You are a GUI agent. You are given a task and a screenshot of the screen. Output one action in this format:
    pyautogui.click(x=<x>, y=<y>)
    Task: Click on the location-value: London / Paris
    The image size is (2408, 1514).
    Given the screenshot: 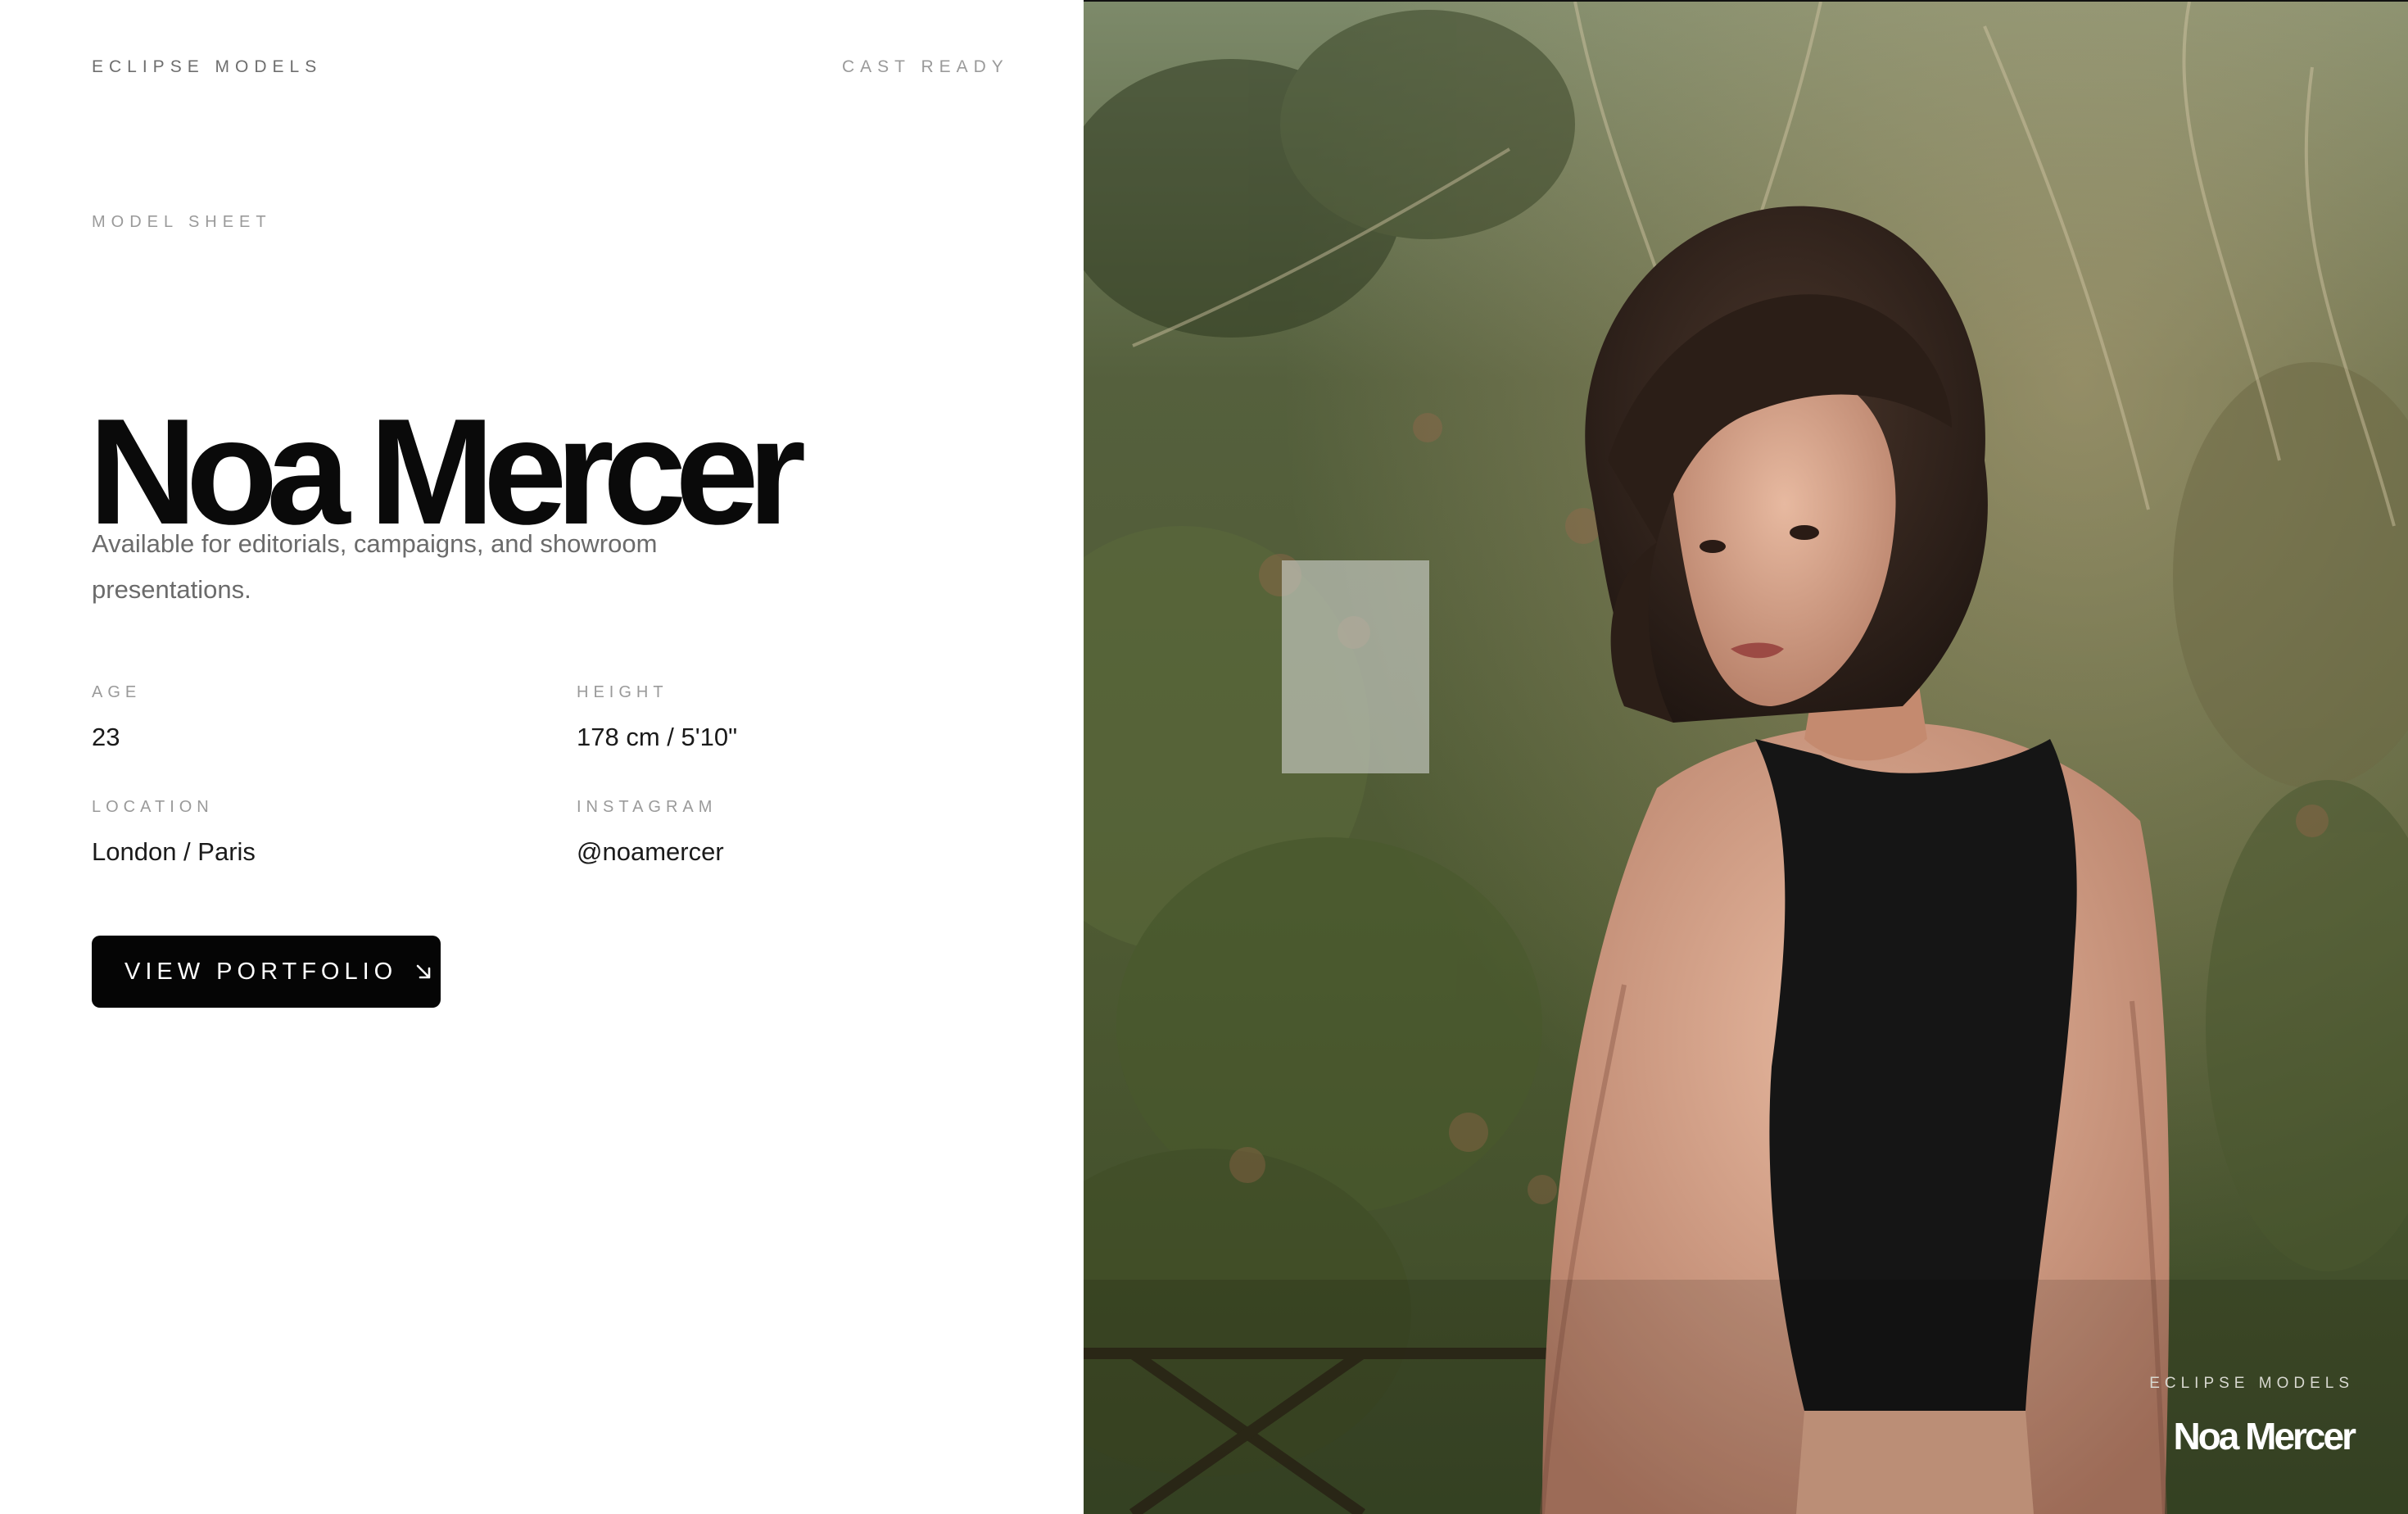 What is the action you would take?
    pyautogui.click(x=174, y=852)
    